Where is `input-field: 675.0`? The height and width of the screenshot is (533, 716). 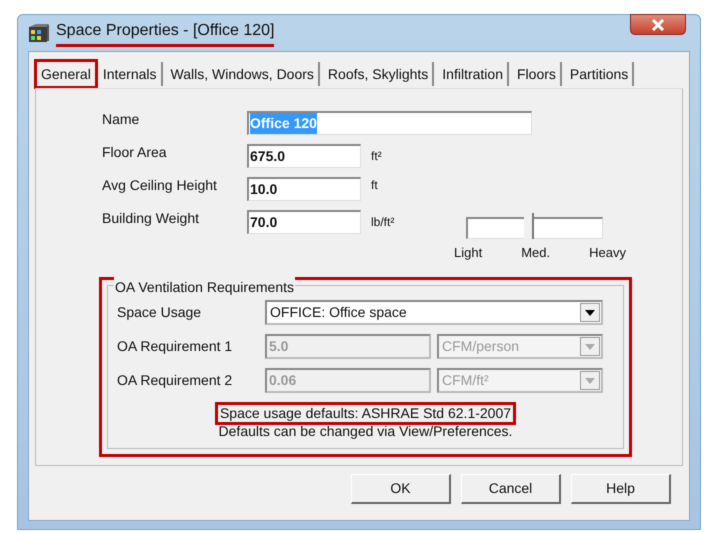 input-field: 675.0 is located at coordinates (304, 156).